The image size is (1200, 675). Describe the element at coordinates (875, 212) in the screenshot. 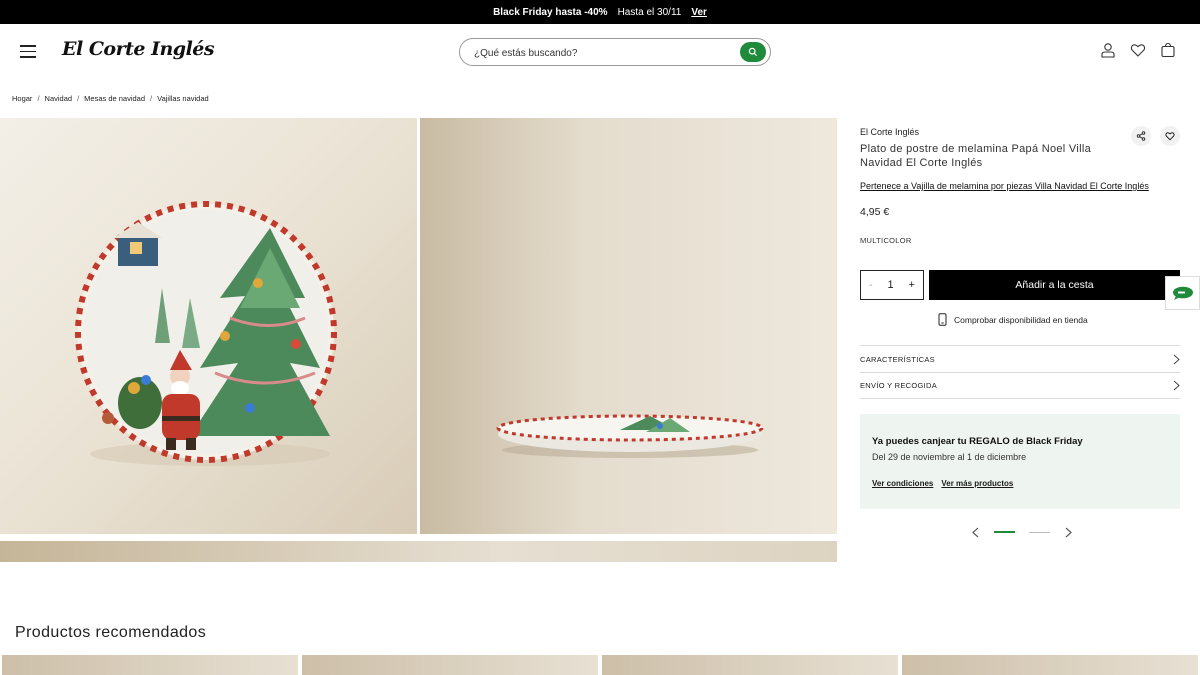

I see `product-price: 4,95 €` at that location.